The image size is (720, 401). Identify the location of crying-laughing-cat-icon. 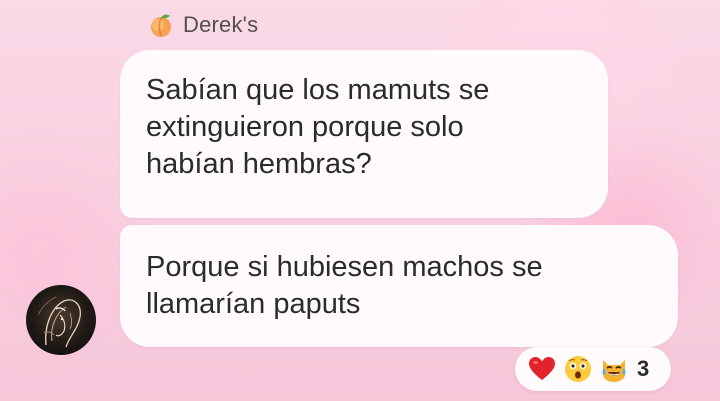
(614, 369).